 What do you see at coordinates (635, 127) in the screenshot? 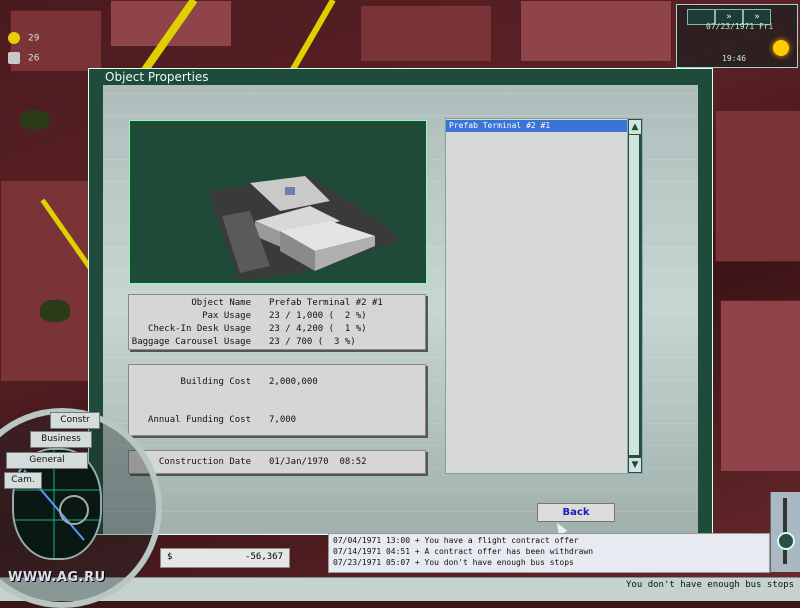
I see `scroll-up-button: ▲` at bounding box center [635, 127].